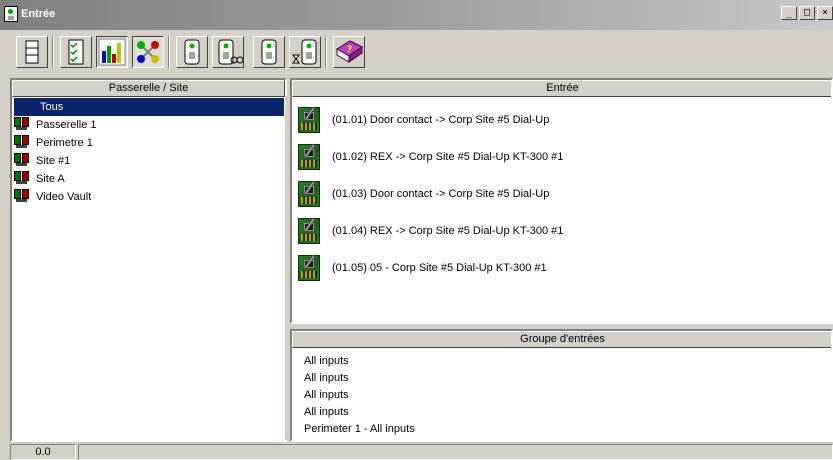 The width and height of the screenshot is (833, 460). I want to click on check-list-icon, so click(76, 52).